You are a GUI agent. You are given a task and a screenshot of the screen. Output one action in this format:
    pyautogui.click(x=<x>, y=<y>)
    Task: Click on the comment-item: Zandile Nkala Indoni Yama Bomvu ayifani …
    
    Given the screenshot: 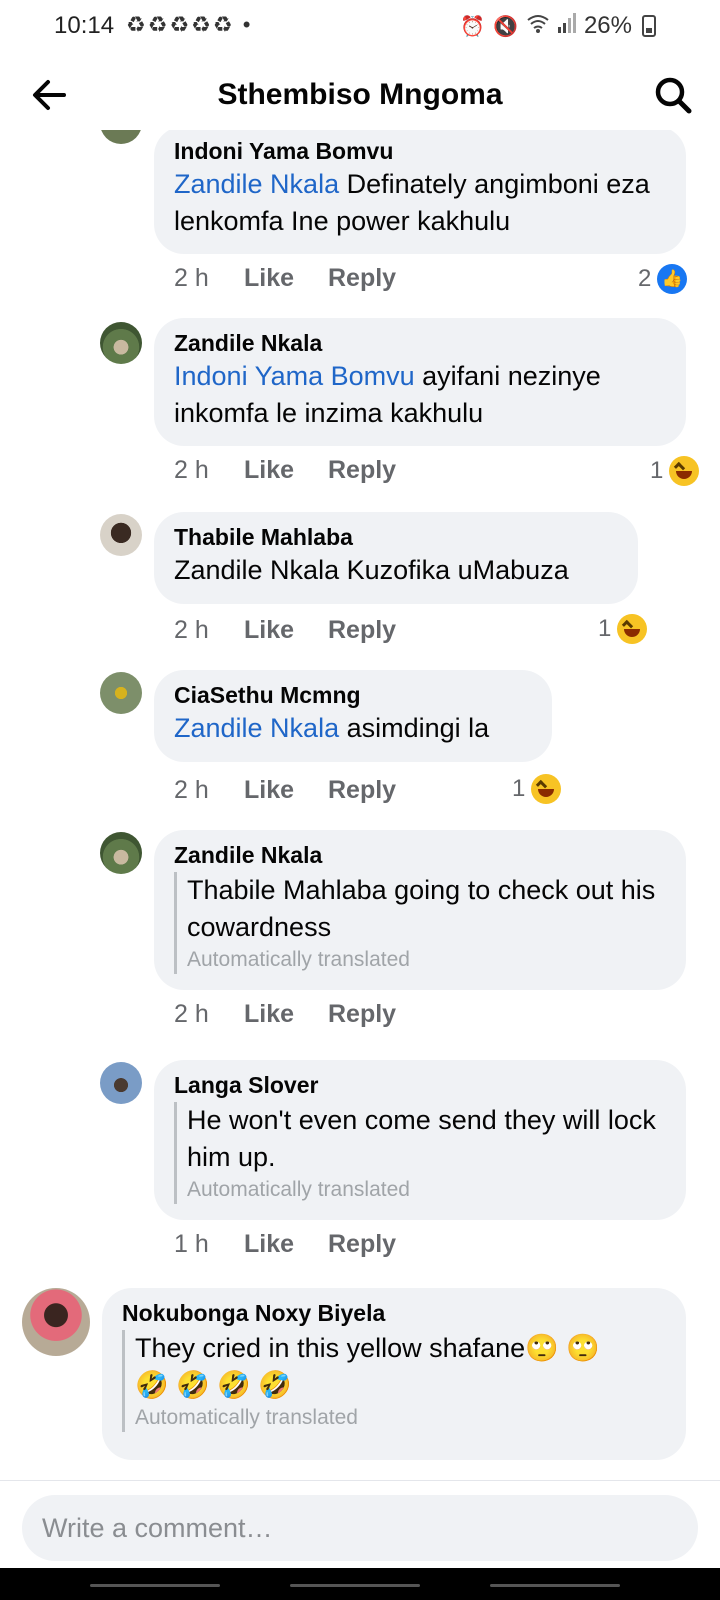 What is the action you would take?
    pyautogui.click(x=360, y=406)
    